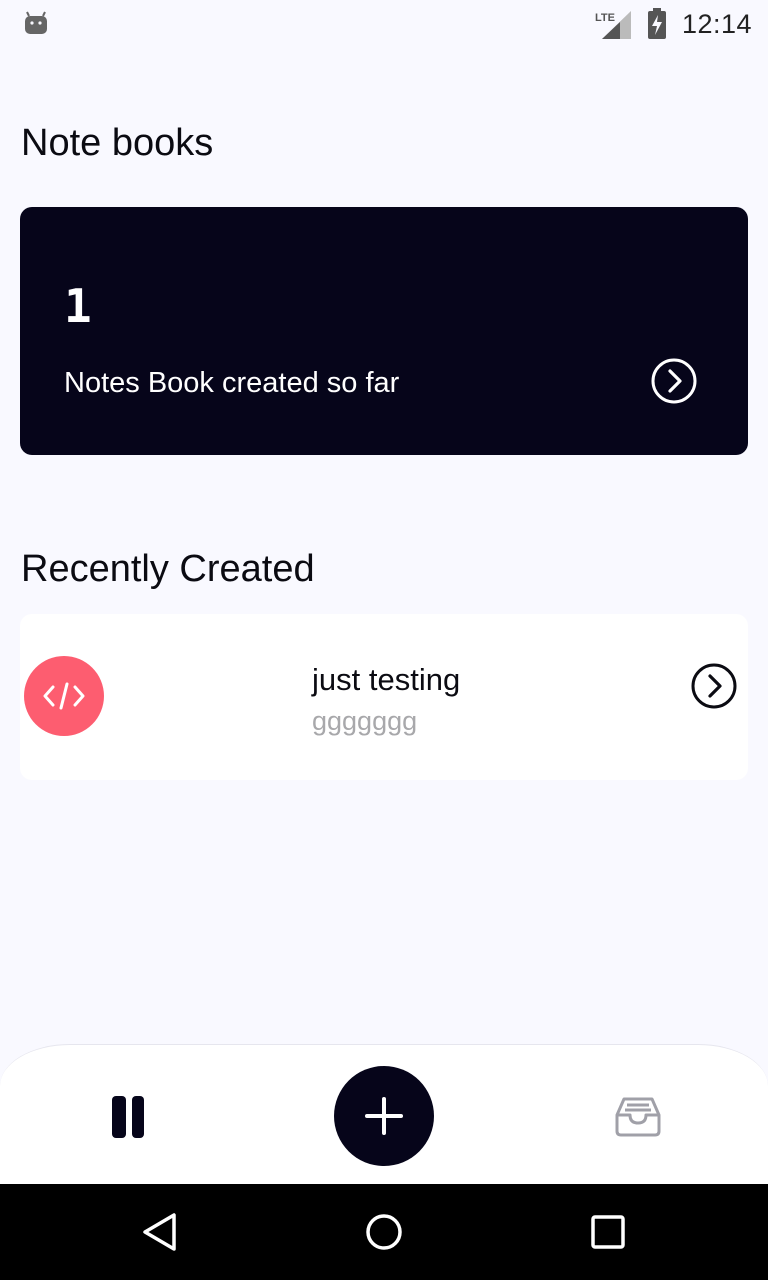 The width and height of the screenshot is (768, 1280). I want to click on bottom-navigation, so click(384, 1114).